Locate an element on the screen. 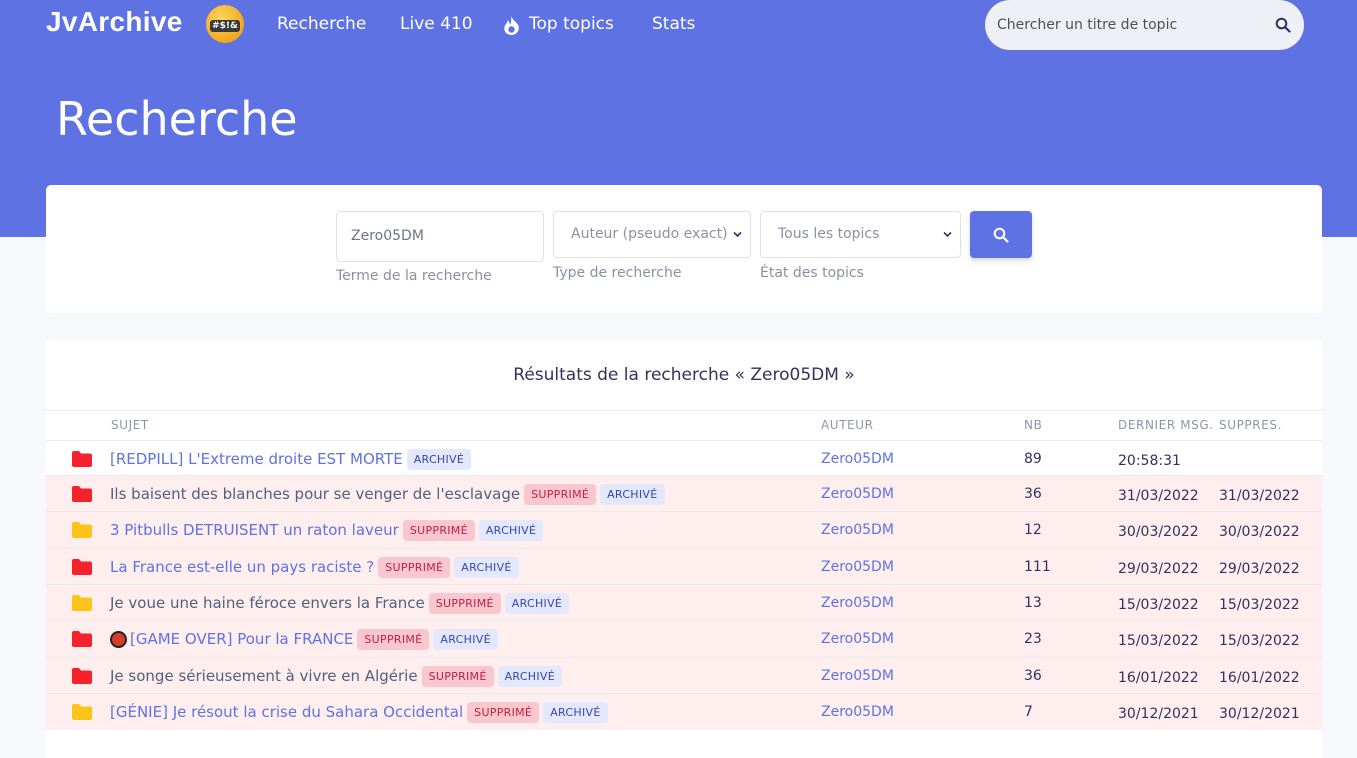  column-header-subject: Sujet is located at coordinates (130, 425).